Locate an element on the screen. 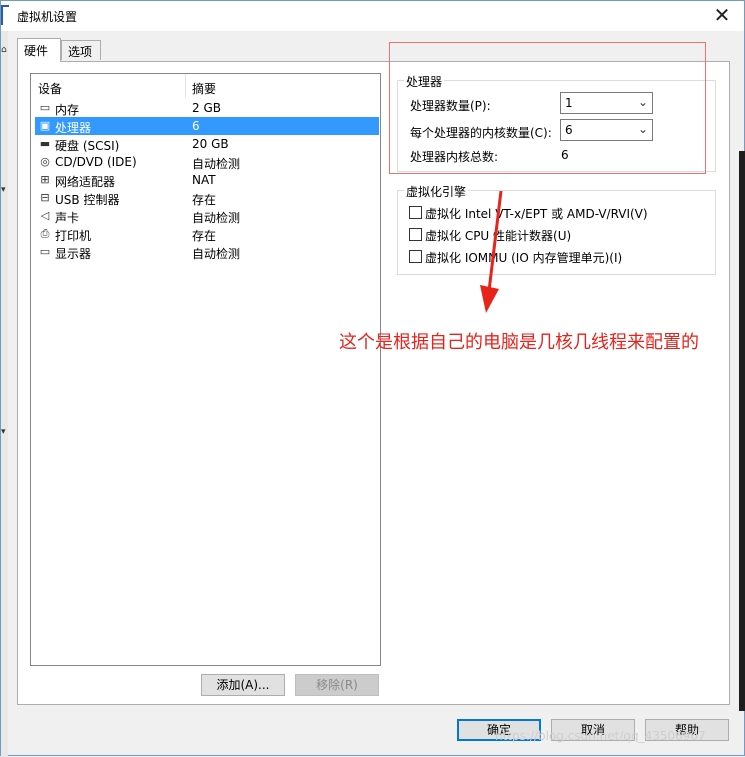 Image resolution: width=745 pixels, height=757 pixels. device-summary: 20 GB is located at coordinates (210, 144).